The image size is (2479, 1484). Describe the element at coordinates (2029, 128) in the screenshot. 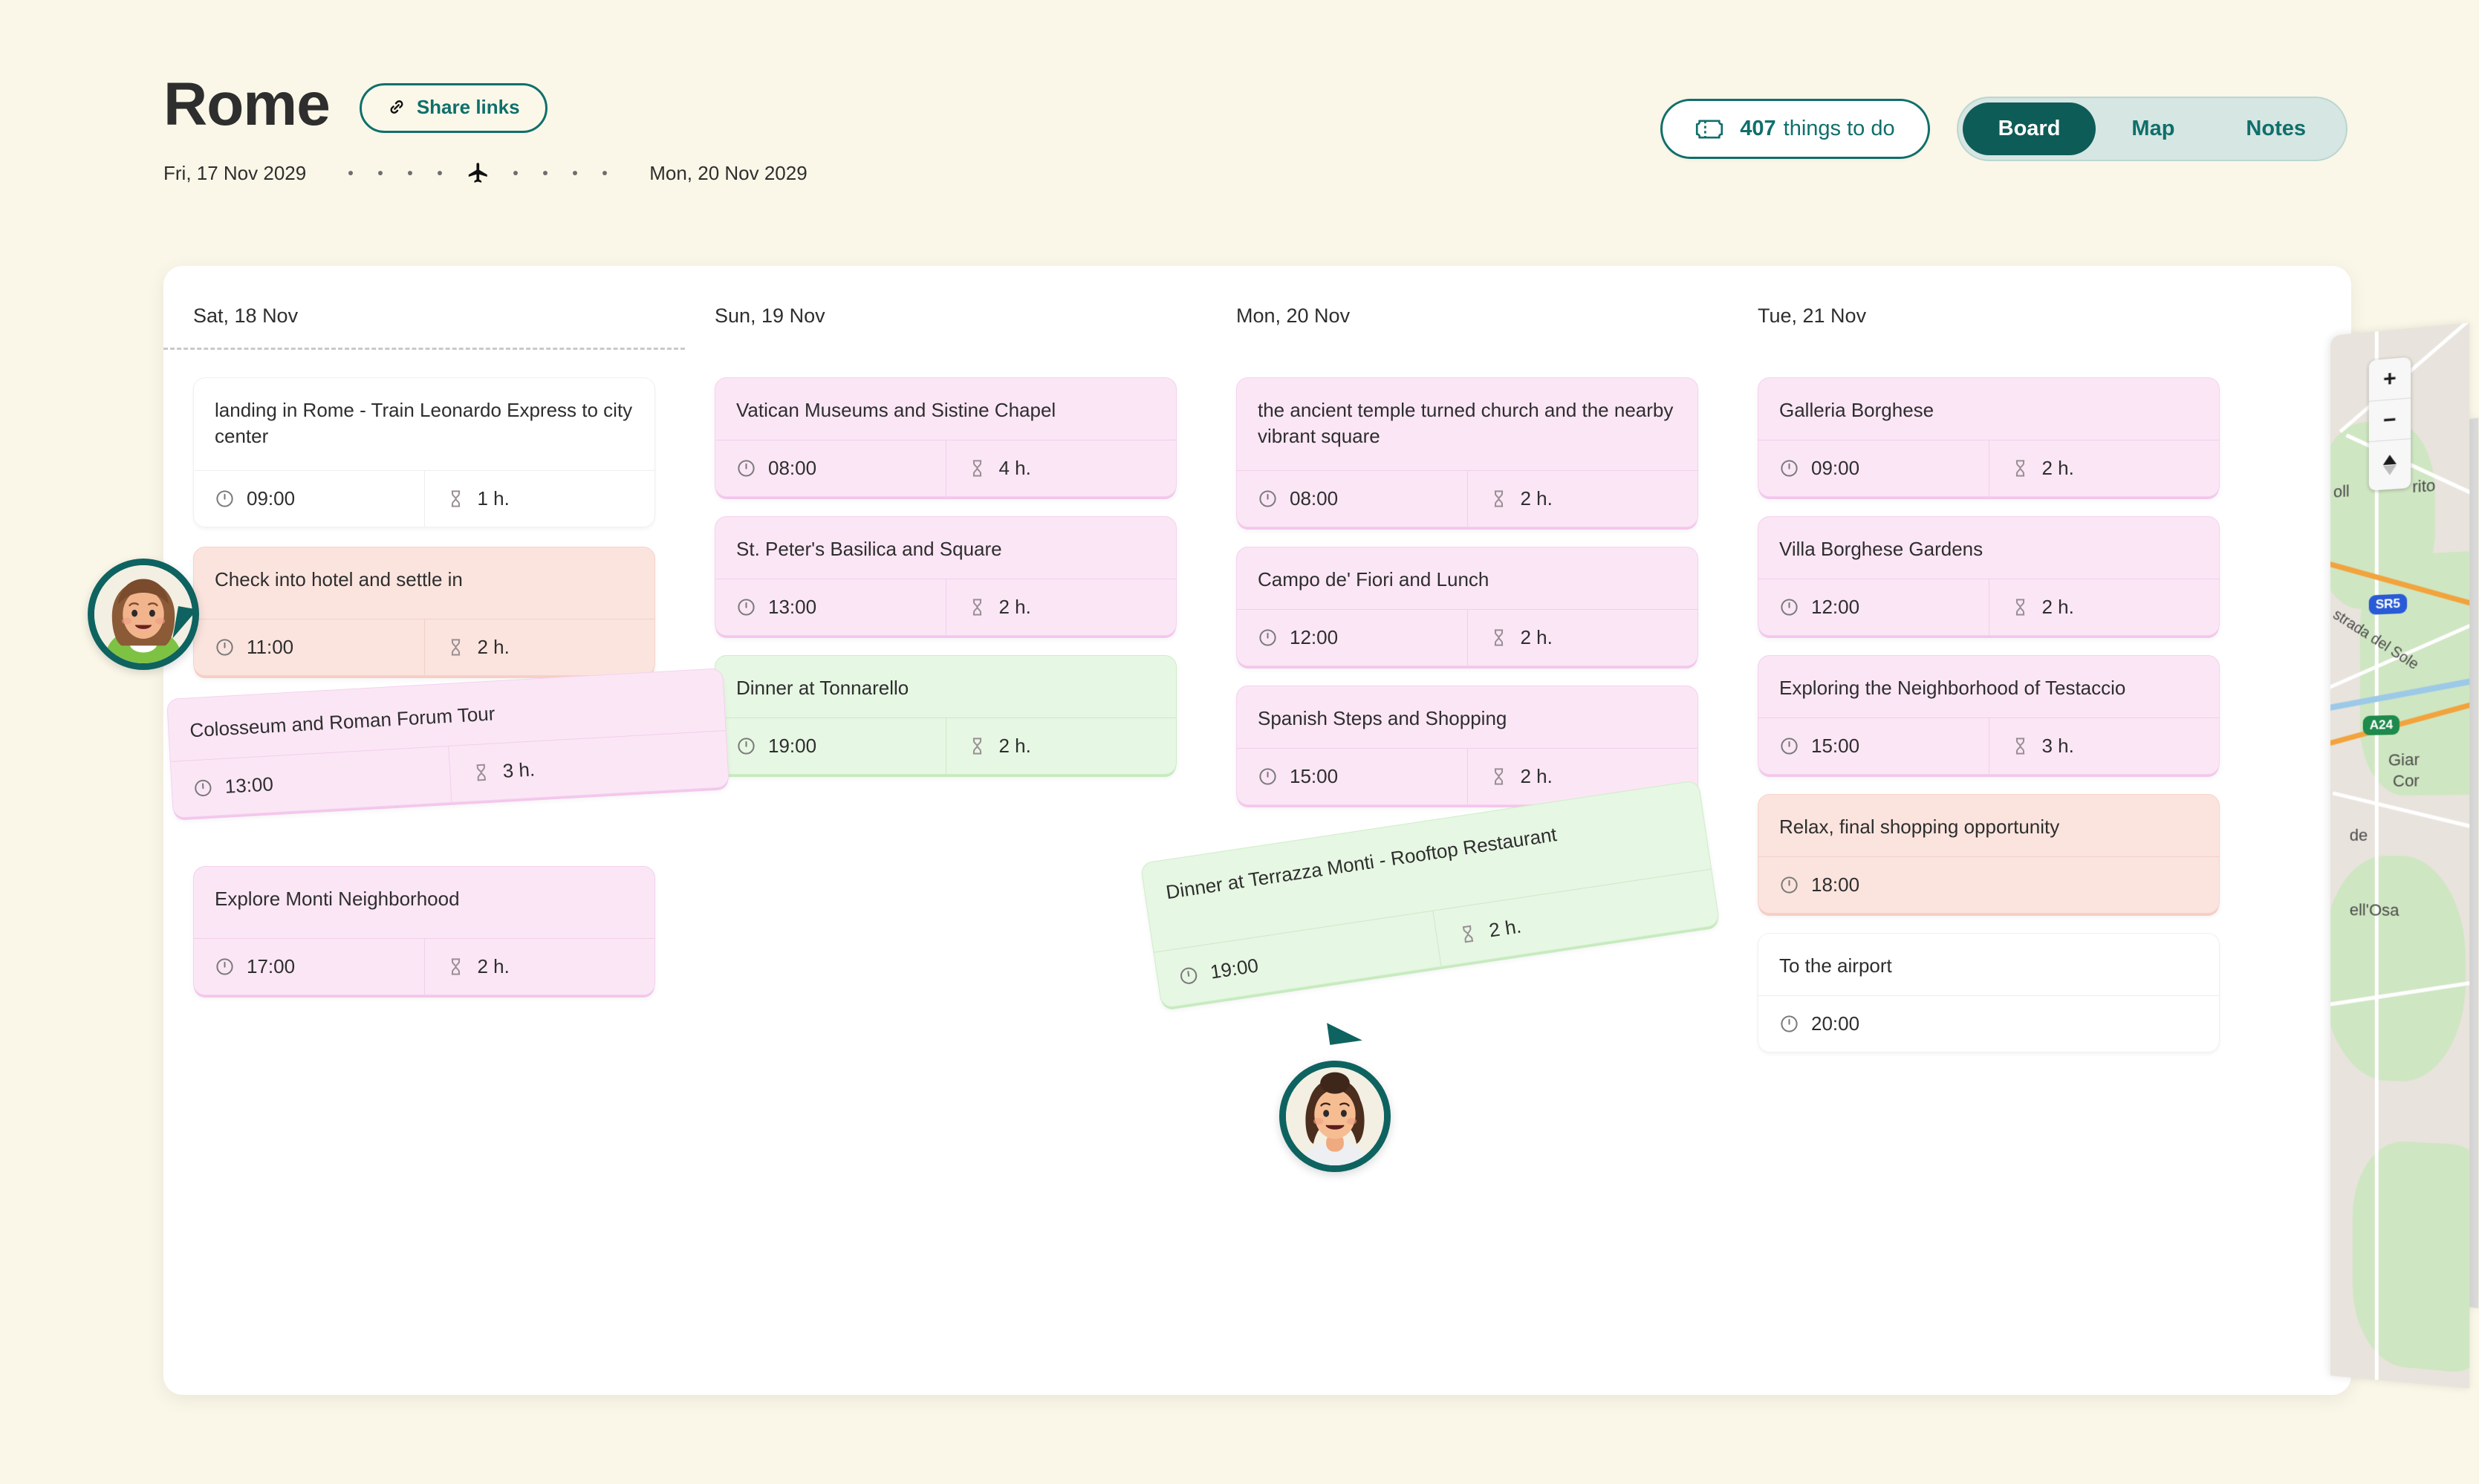

I see `tab-board: Board` at that location.